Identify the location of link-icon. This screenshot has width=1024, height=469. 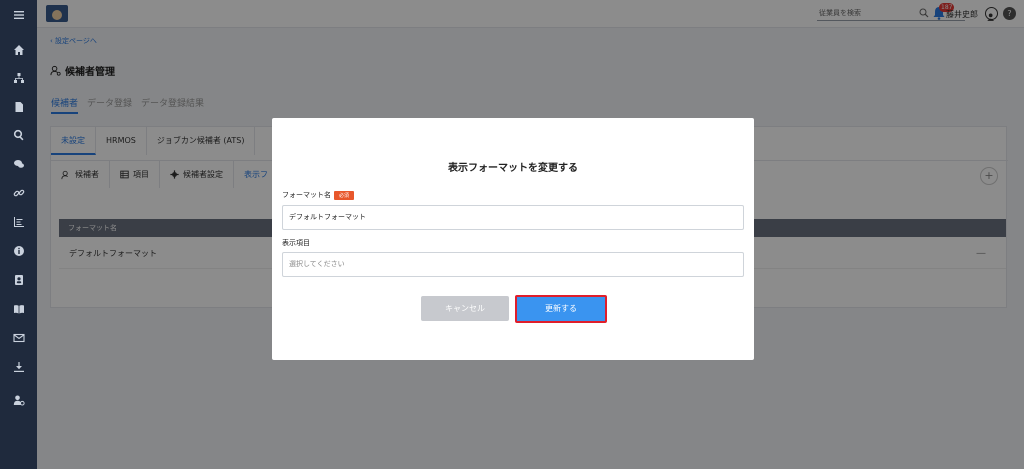
(18, 193).